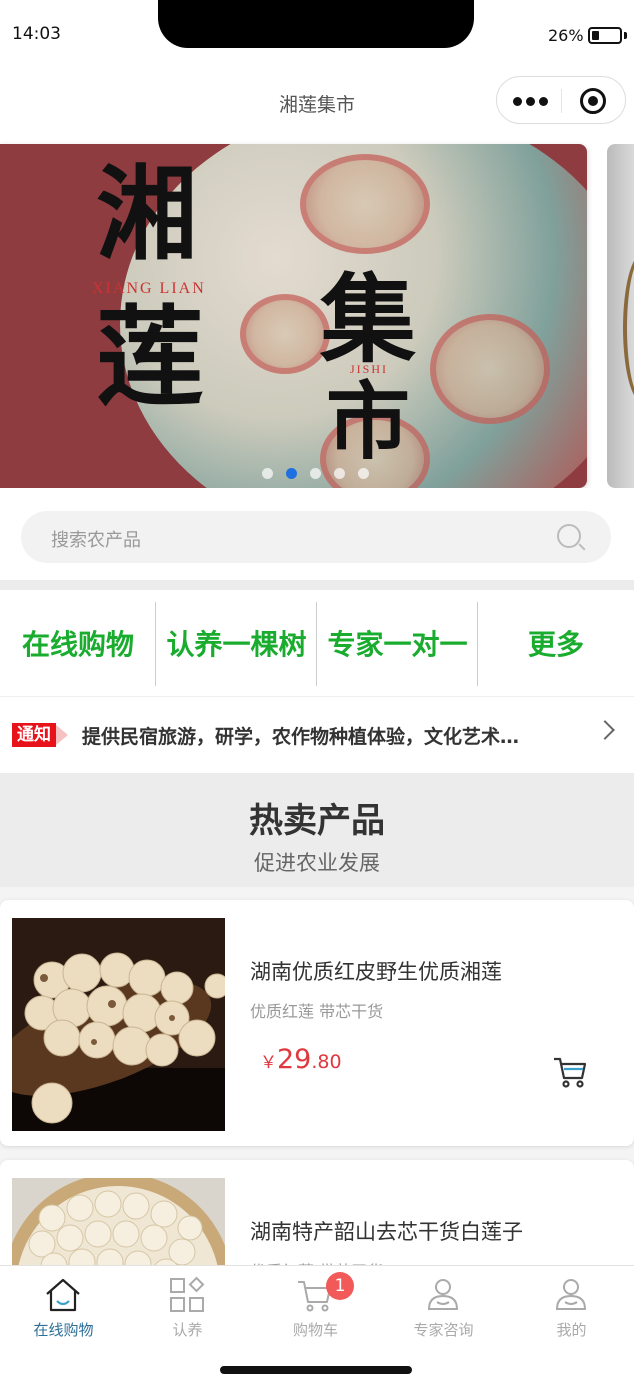 The image size is (634, 1387). I want to click on grid-icon, so click(187, 1294).